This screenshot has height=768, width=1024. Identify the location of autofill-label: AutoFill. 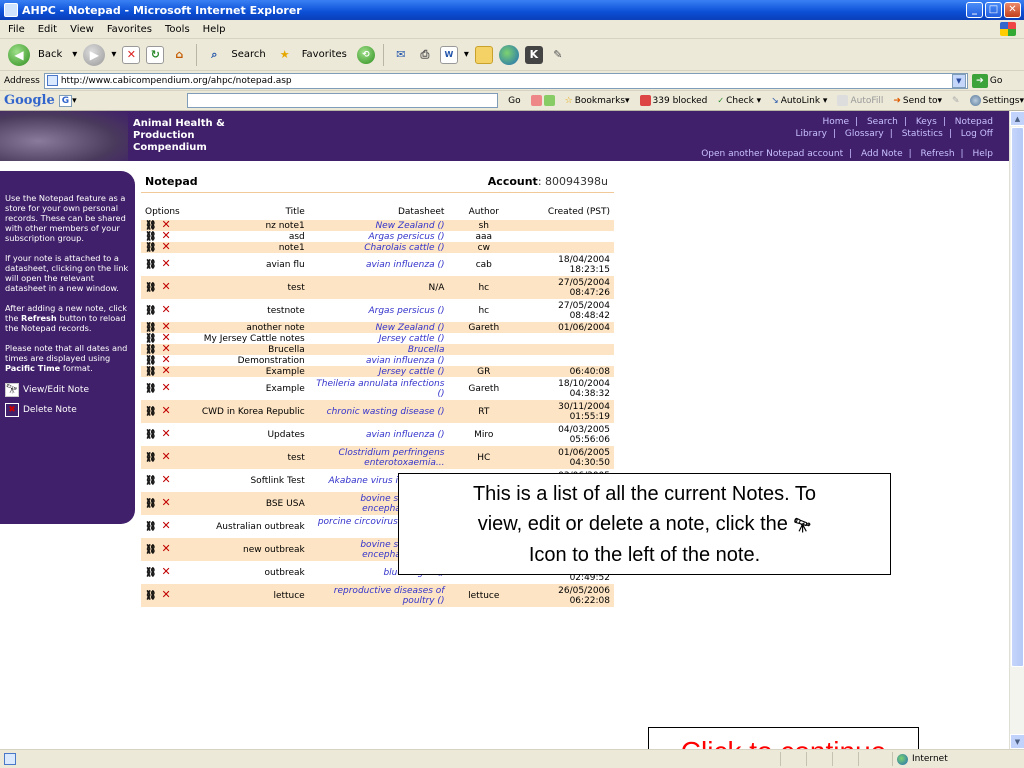
(866, 101).